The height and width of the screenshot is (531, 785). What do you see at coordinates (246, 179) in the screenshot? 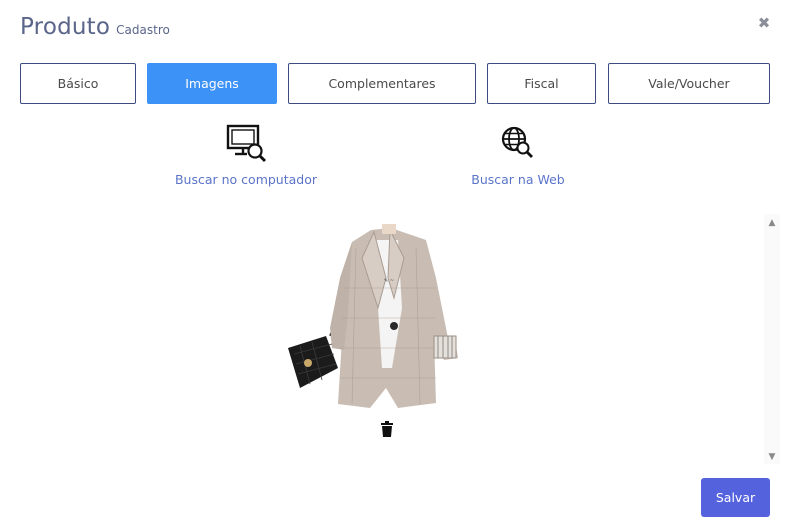
I see `search-computer-label: Buscar no computador` at bounding box center [246, 179].